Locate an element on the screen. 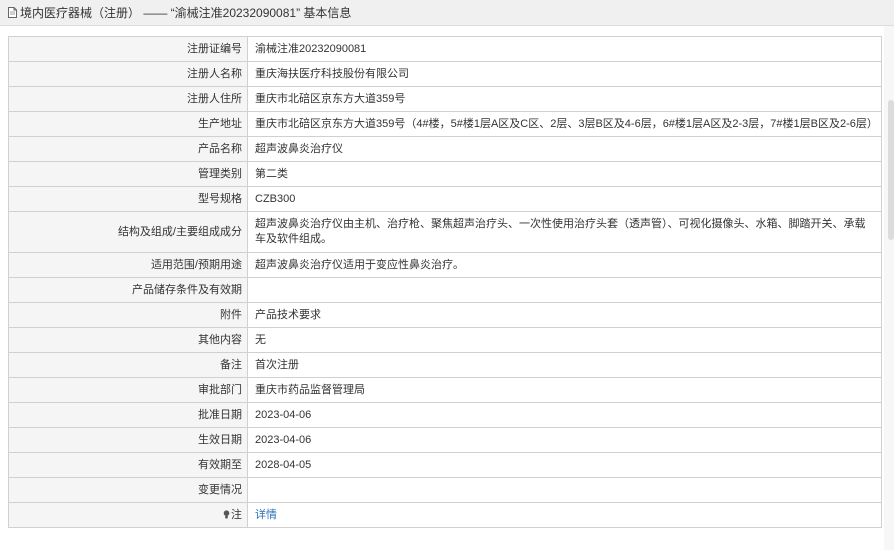 The image size is (894, 550). table-row: 适用范围/预期用途 超声波鼻炎治疗仪适用于变应性鼻炎治疗。 is located at coordinates (445, 265).